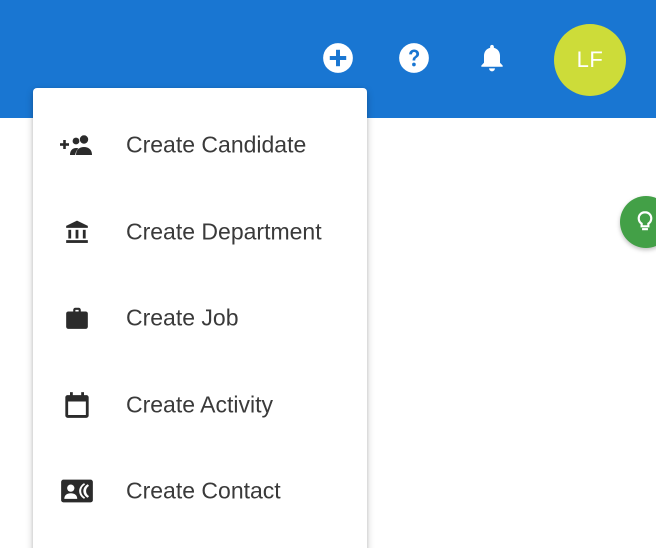 Image resolution: width=656 pixels, height=548 pixels. Describe the element at coordinates (77, 405) in the screenshot. I see `calendar-icon` at that location.